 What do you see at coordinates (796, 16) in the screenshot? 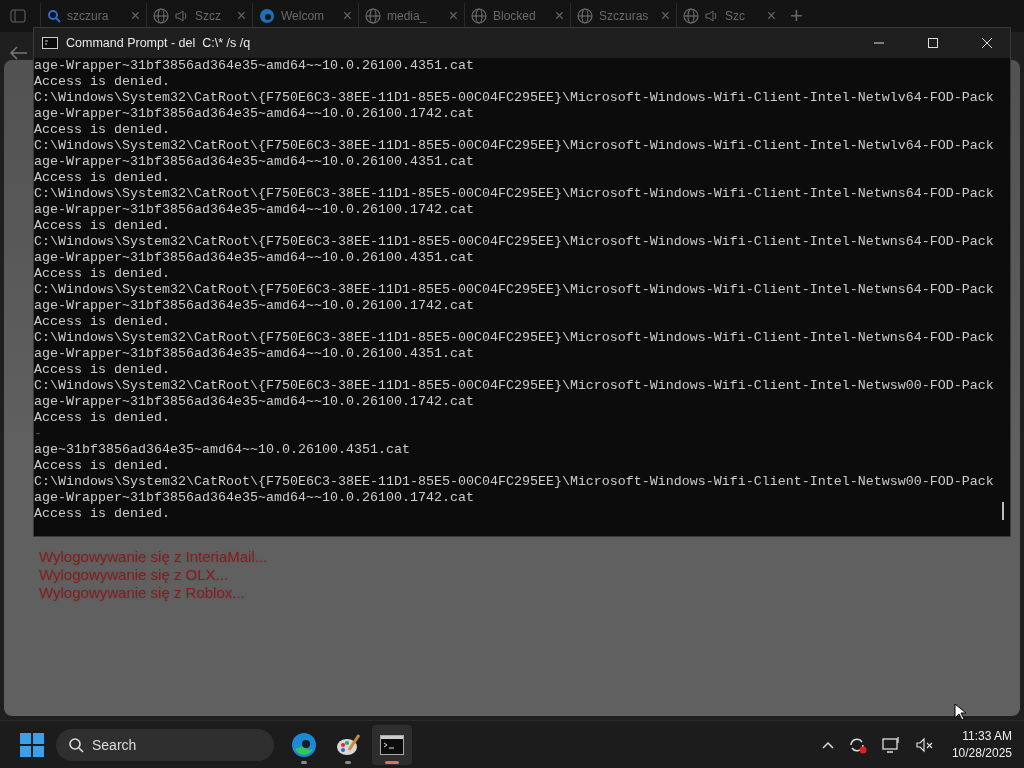
I see `new-tab-button: +` at bounding box center [796, 16].